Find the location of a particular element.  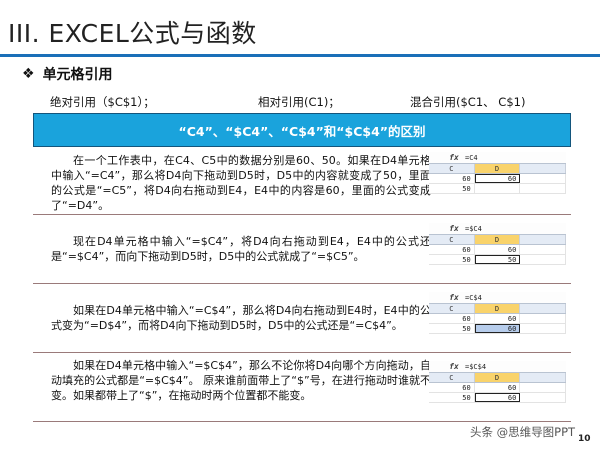

cell-d5 is located at coordinates (498, 188).